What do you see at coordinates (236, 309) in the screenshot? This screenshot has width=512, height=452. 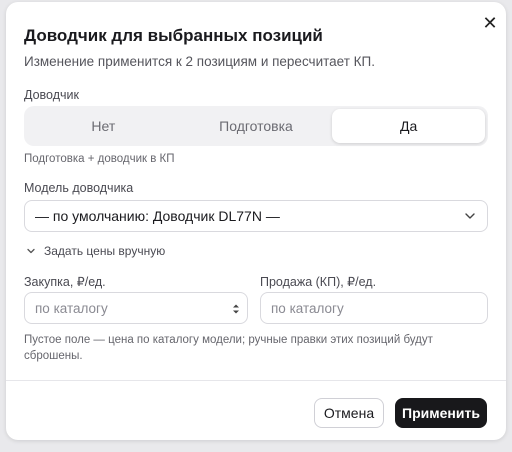 I see `number-stepper-icon` at bounding box center [236, 309].